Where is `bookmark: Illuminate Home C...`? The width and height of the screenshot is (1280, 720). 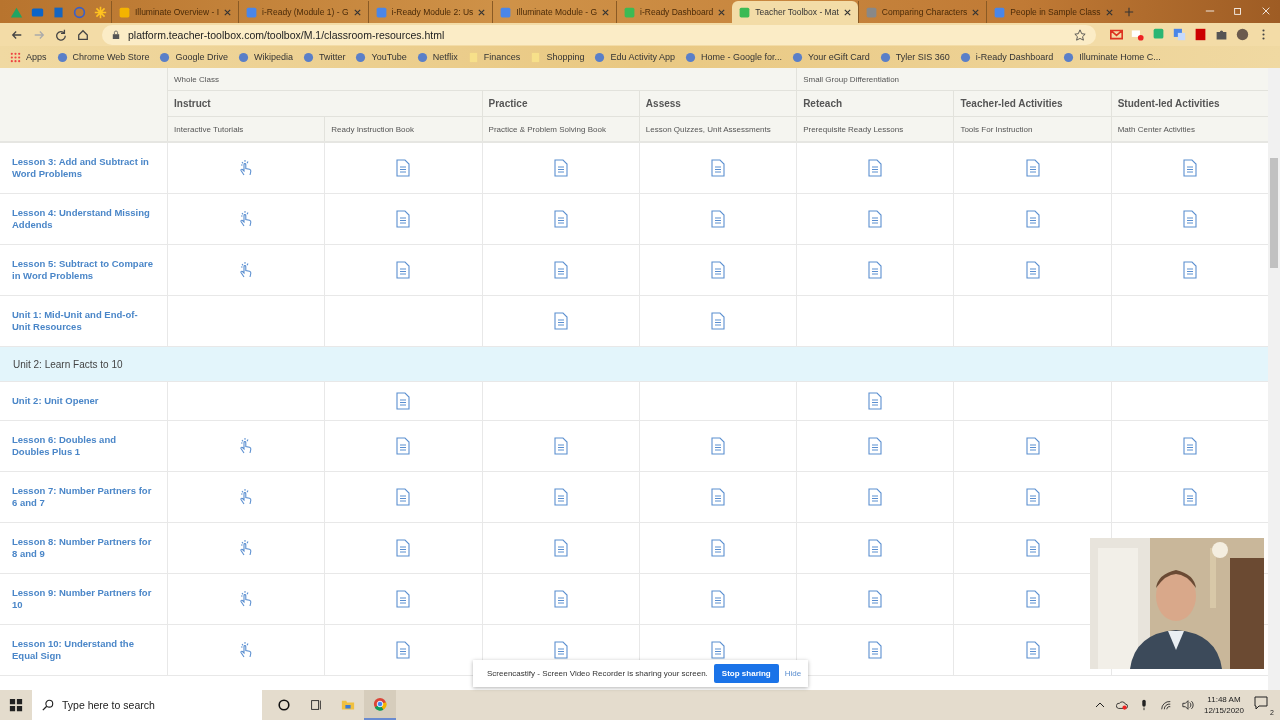 bookmark: Illuminate Home C... is located at coordinates (1112, 57).